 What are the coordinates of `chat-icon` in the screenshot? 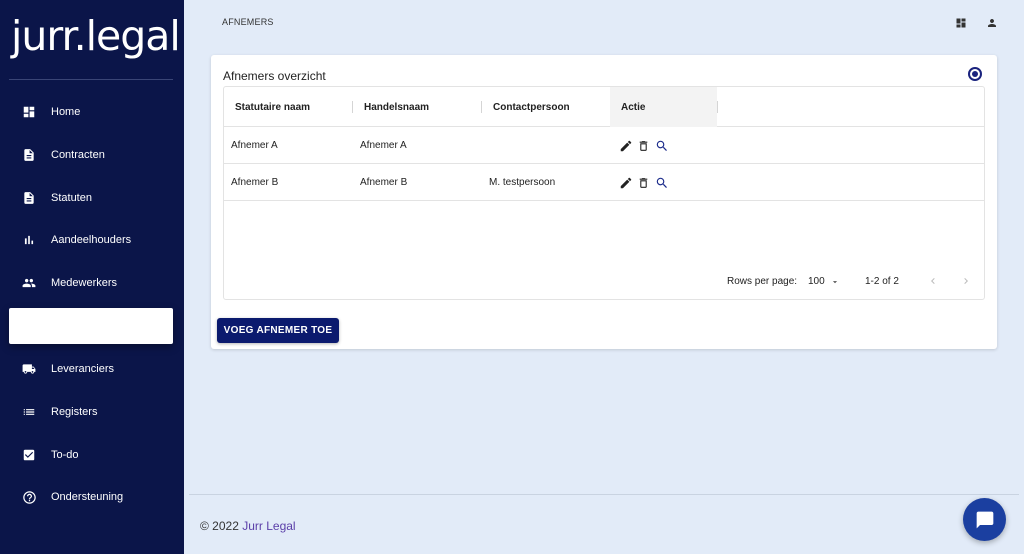 It's located at (984, 519).